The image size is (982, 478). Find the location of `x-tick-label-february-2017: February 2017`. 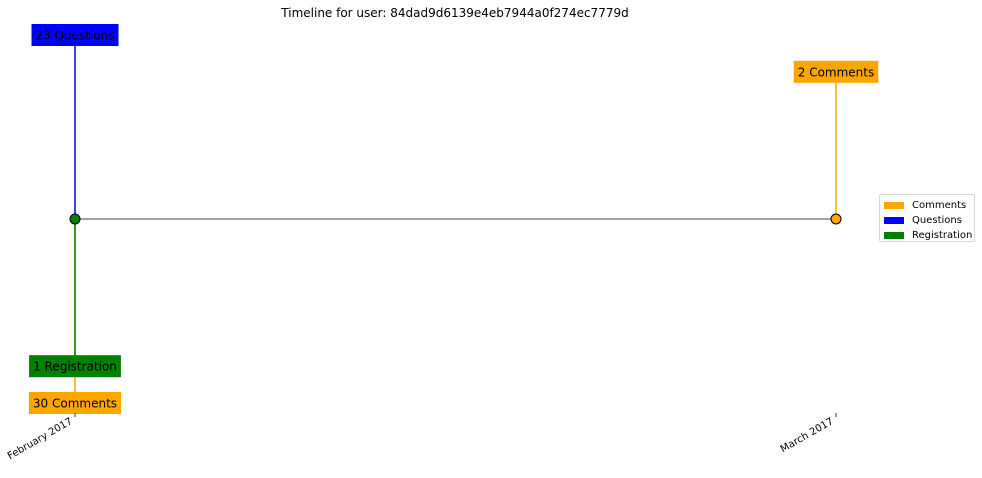

x-tick-label-february-2017: February 2017 is located at coordinates (40, 439).